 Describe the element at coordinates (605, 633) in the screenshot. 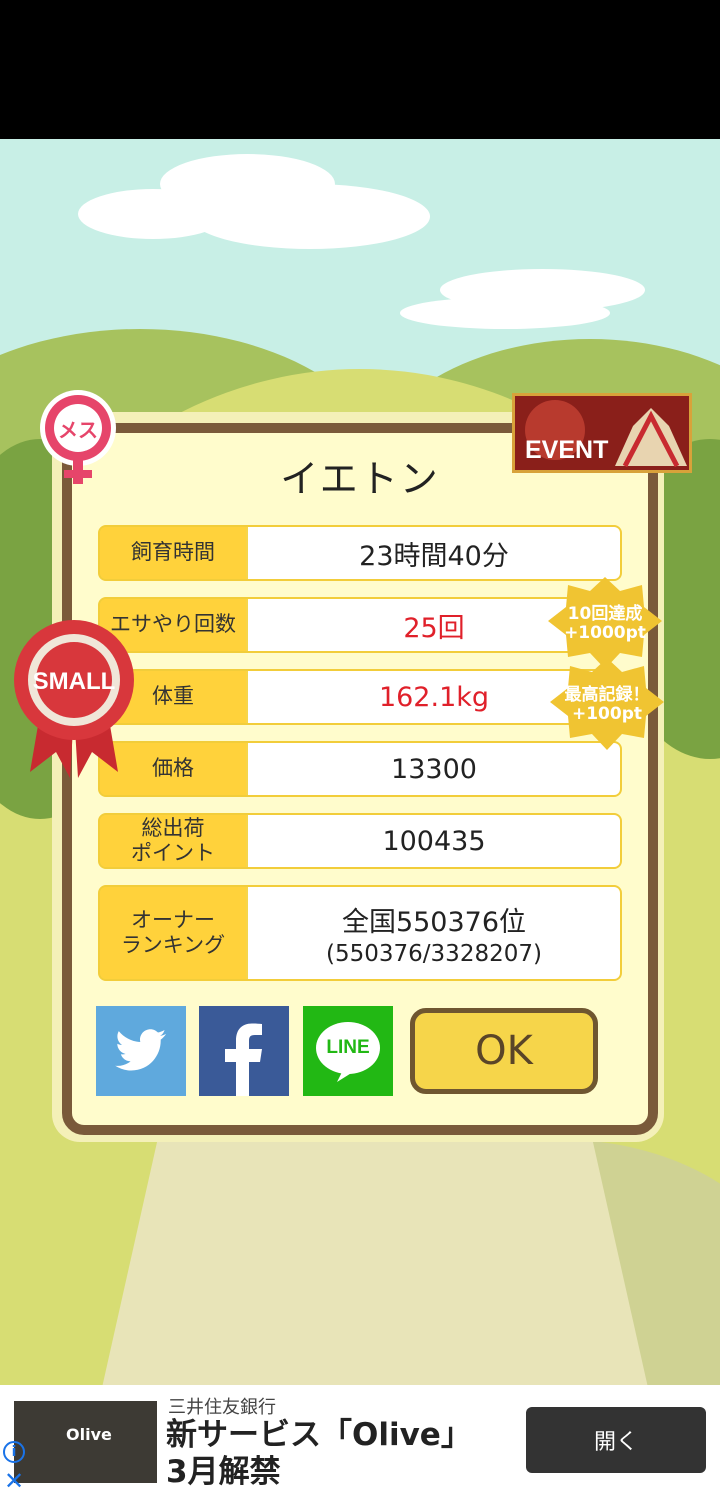

I see `bonus-badge-line2: +1000pt` at that location.